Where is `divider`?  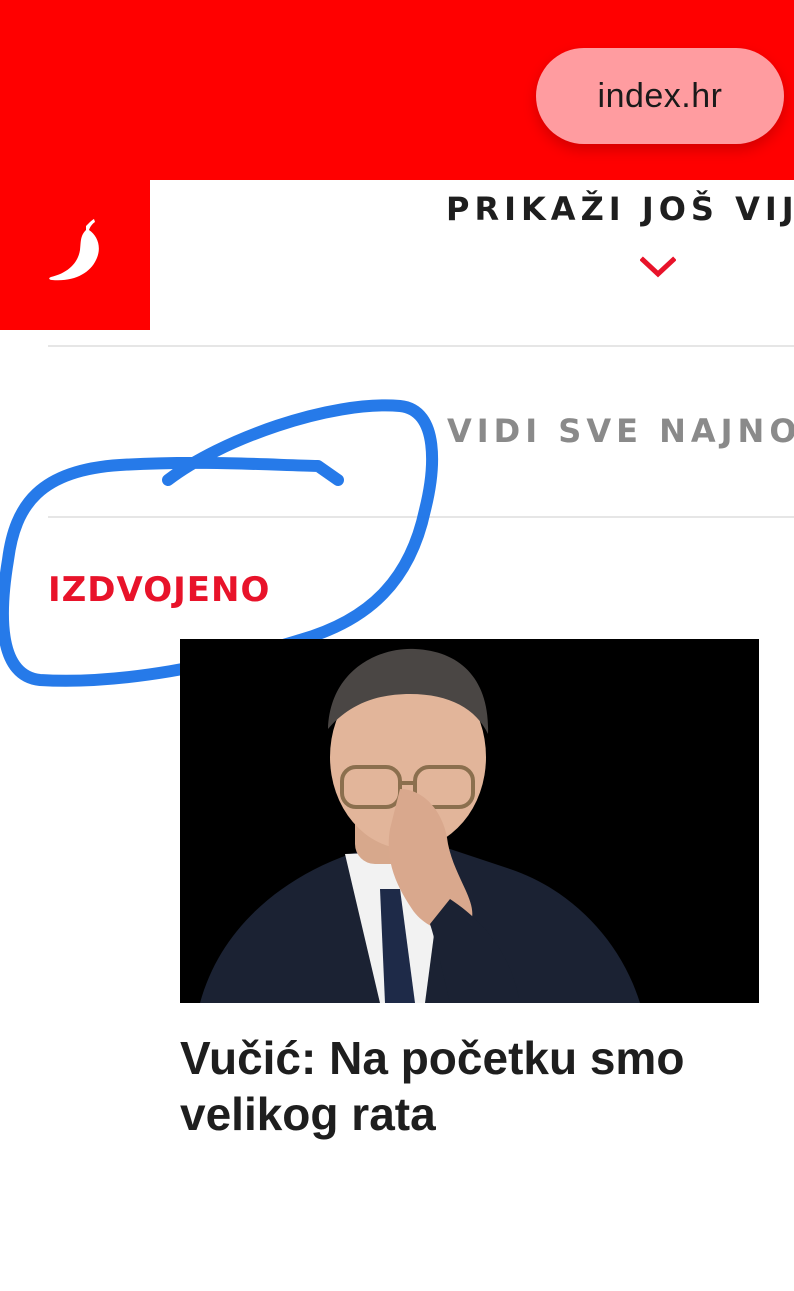
divider is located at coordinates (421, 346).